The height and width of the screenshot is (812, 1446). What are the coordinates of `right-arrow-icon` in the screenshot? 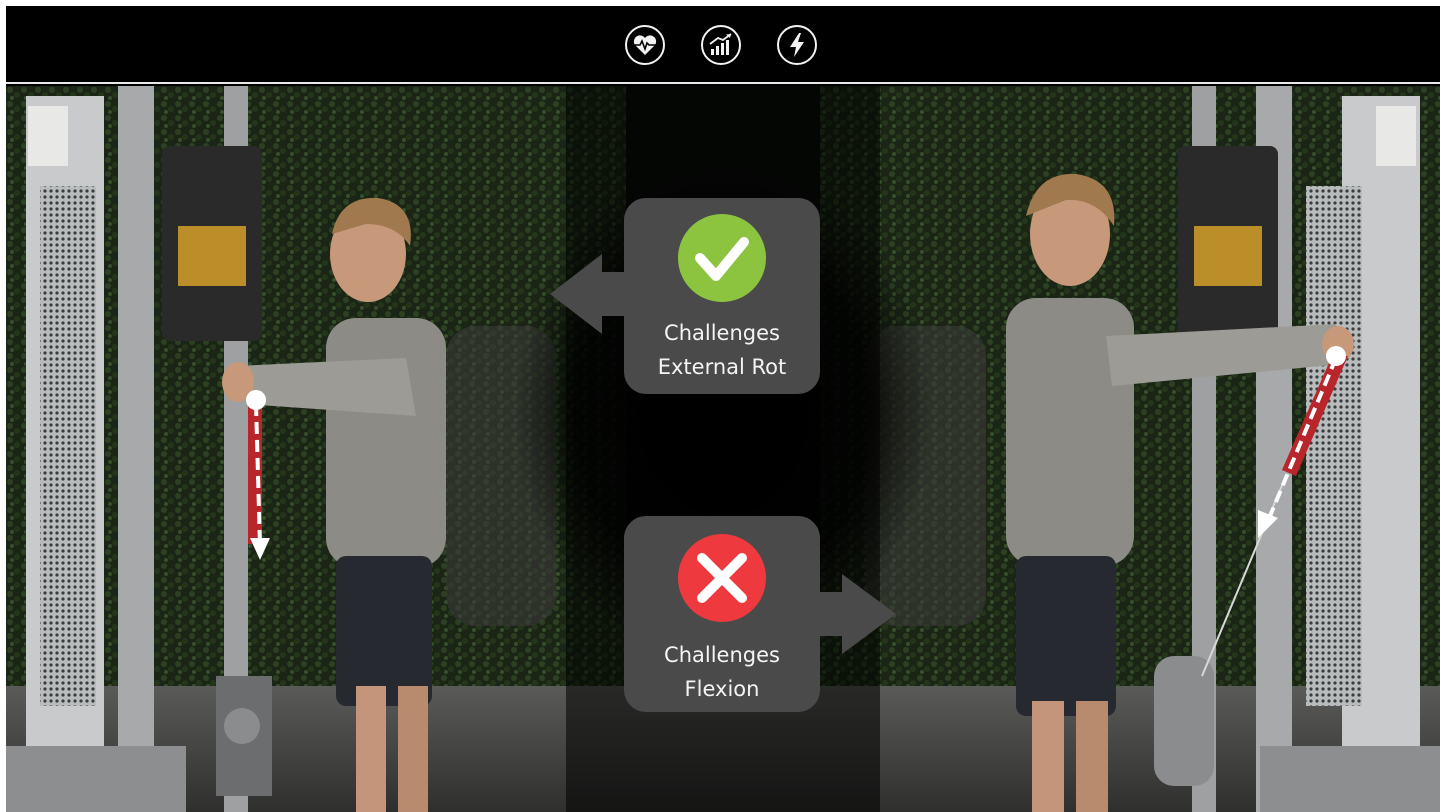 It's located at (855, 614).